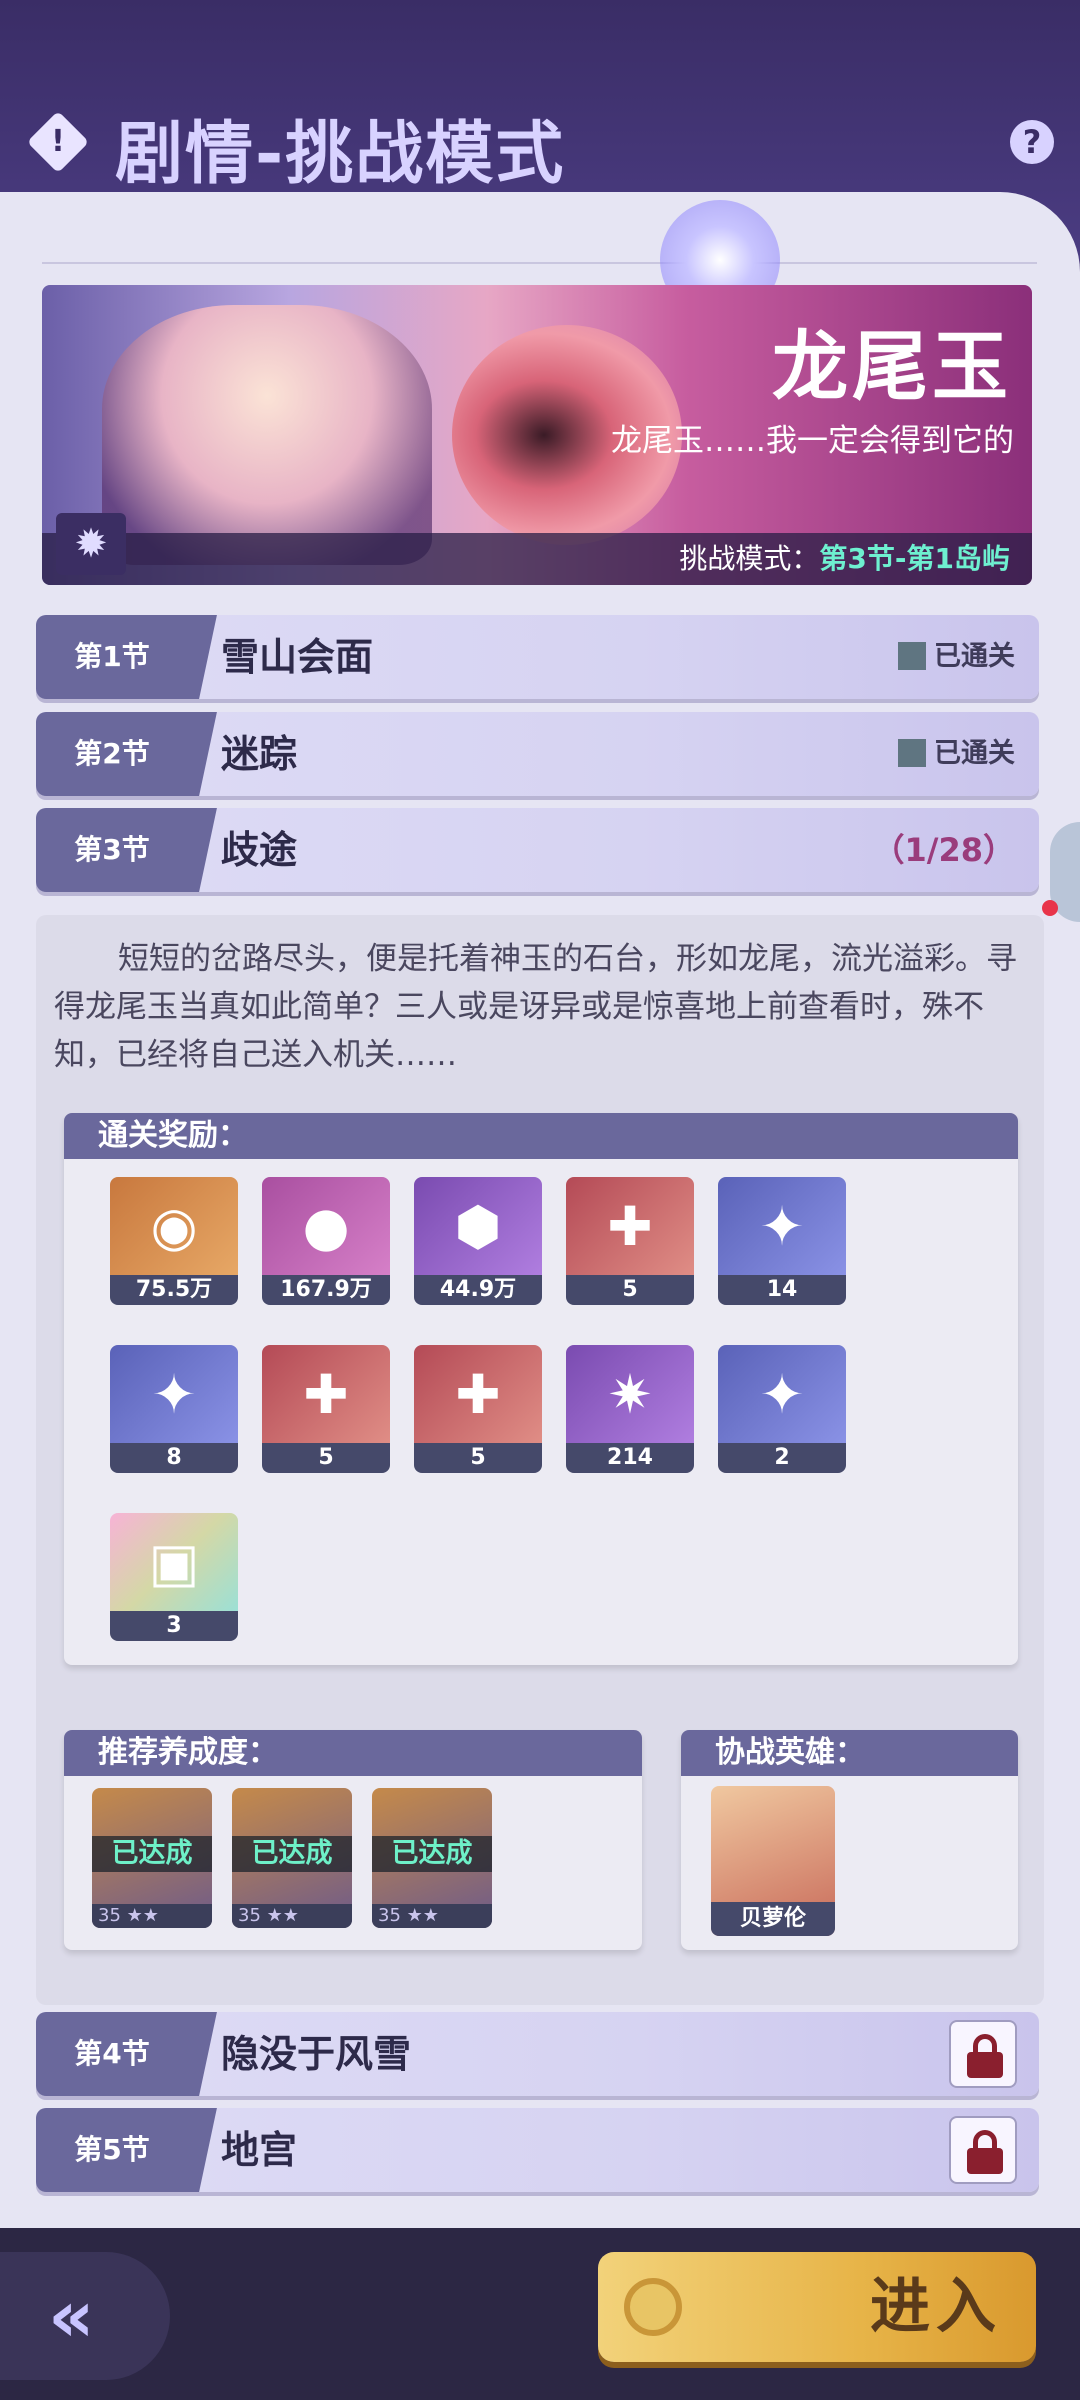  I want to click on chapter-name: 迷踪, so click(259, 754).